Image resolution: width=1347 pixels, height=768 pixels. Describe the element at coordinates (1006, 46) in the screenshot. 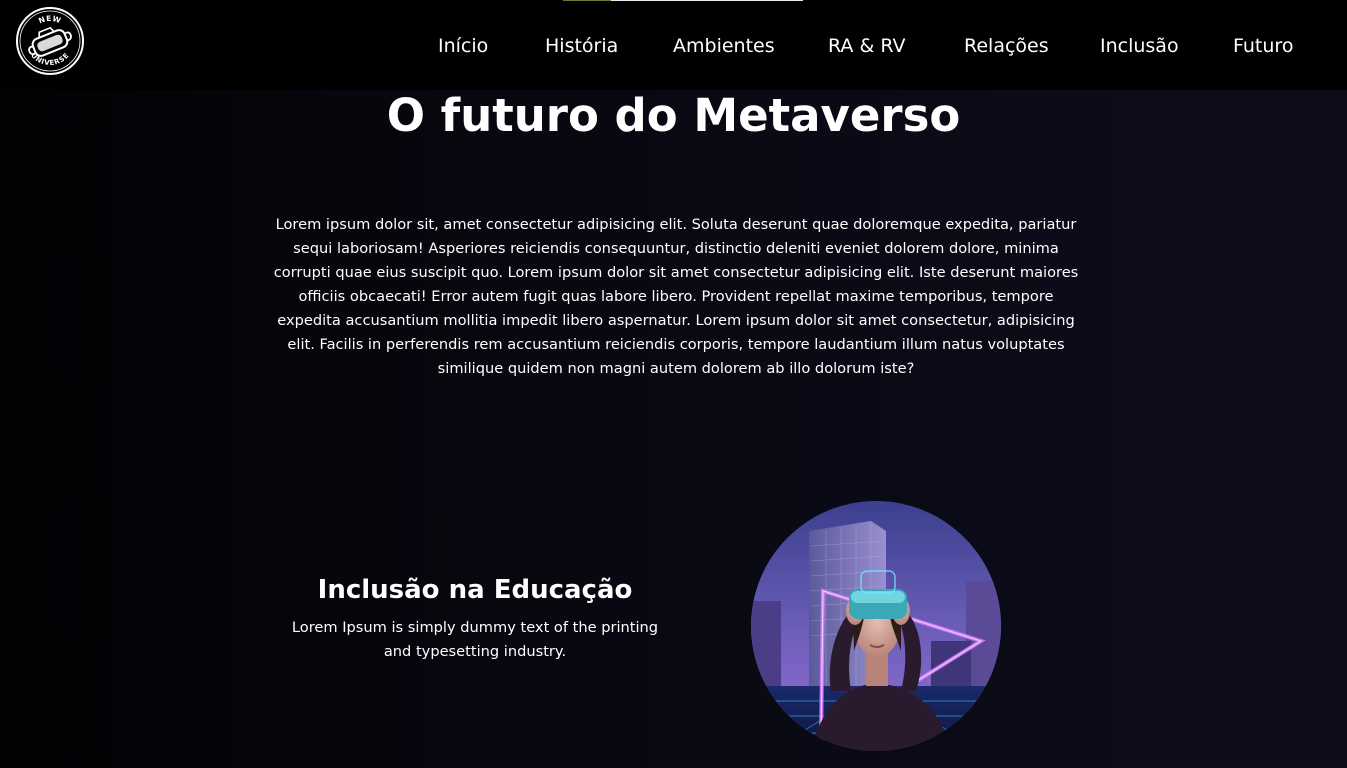

I see `nav-item-relacoes: Relações` at that location.